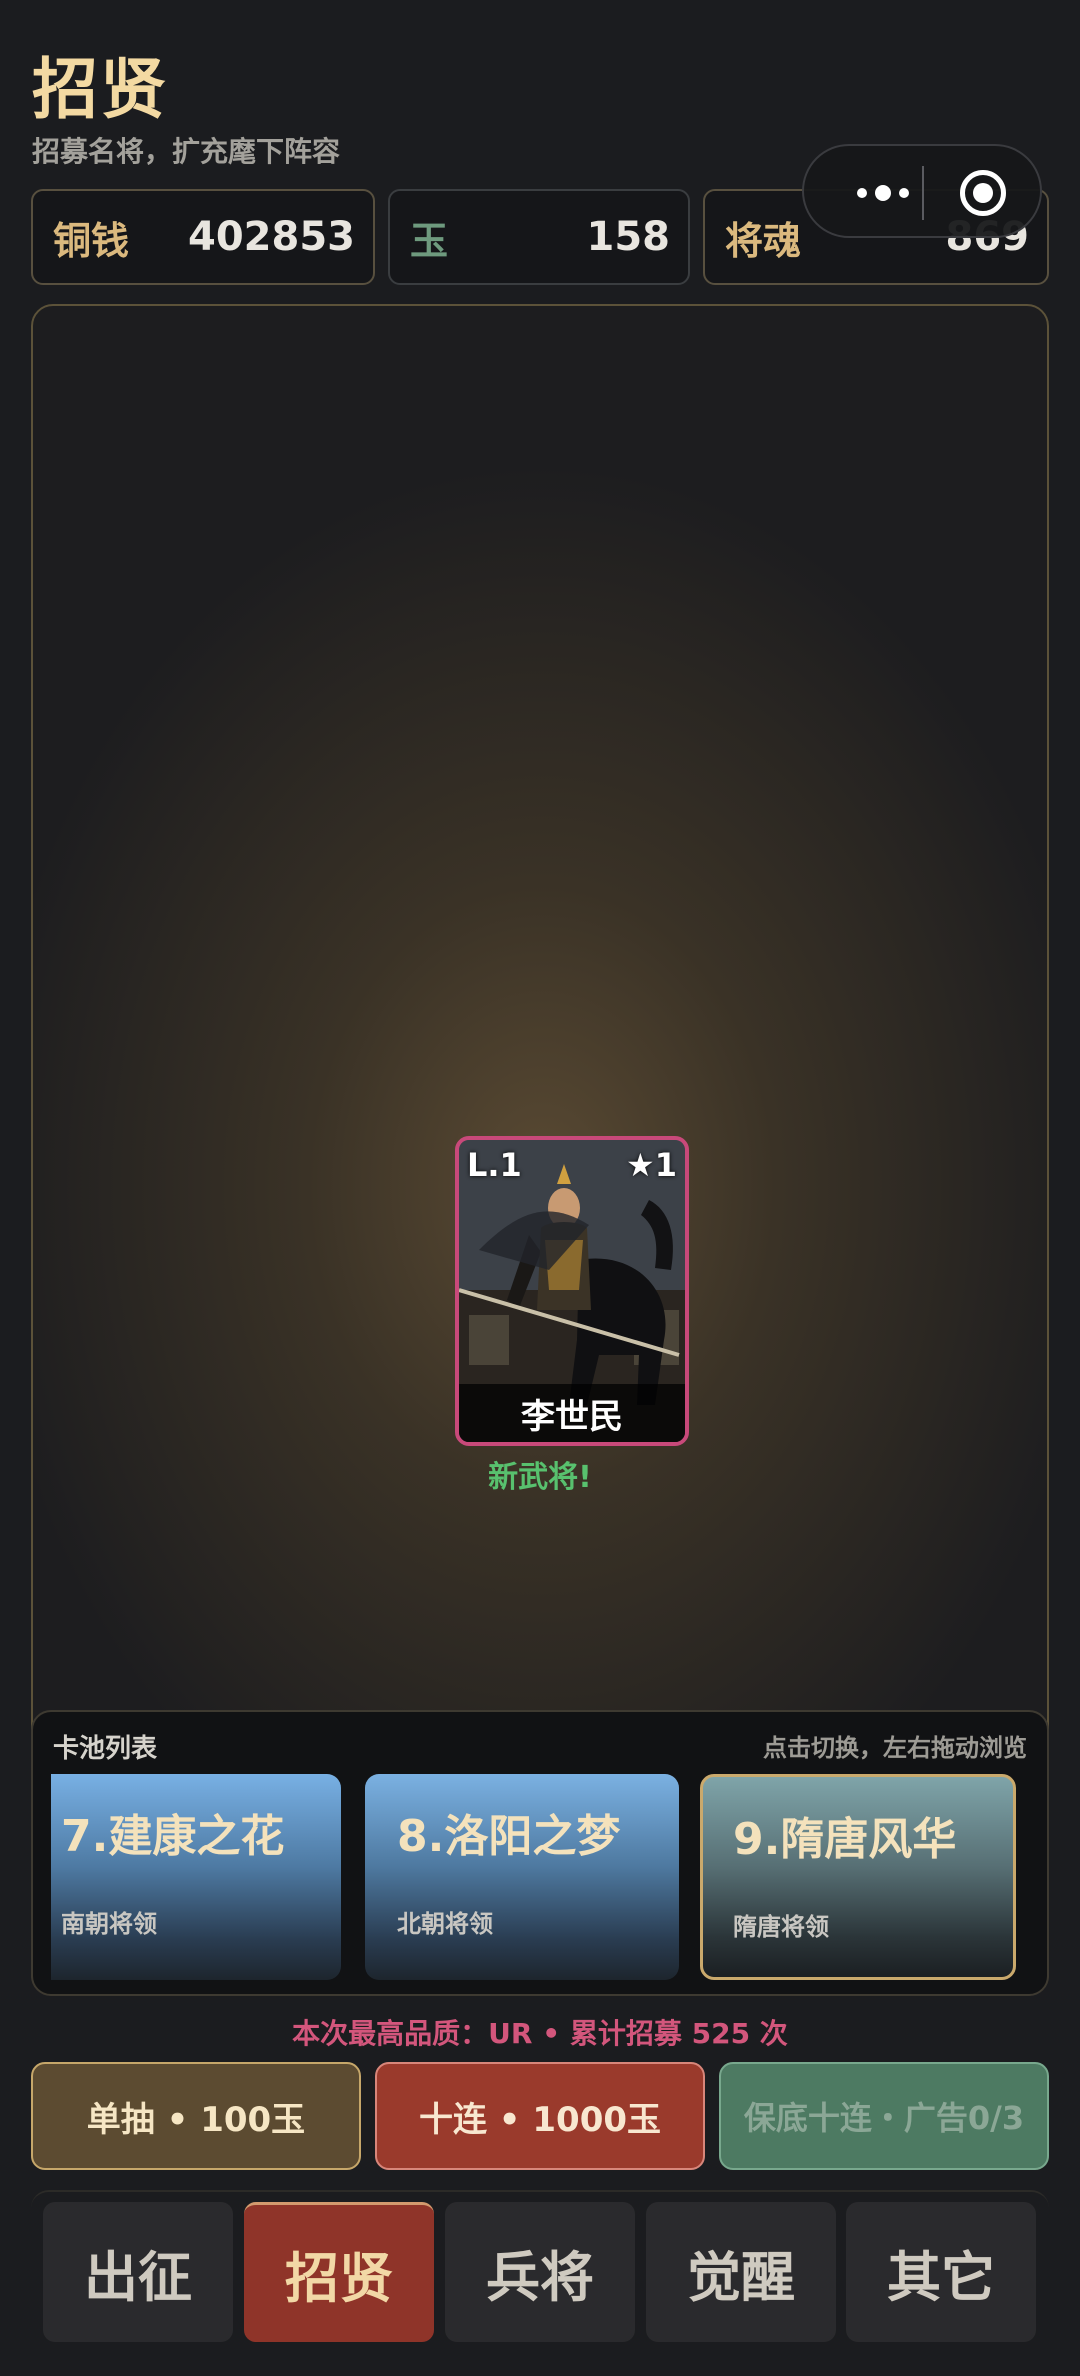 This screenshot has height=2376, width=1080. I want to click on resource-jade: 玉 158, so click(539, 237).